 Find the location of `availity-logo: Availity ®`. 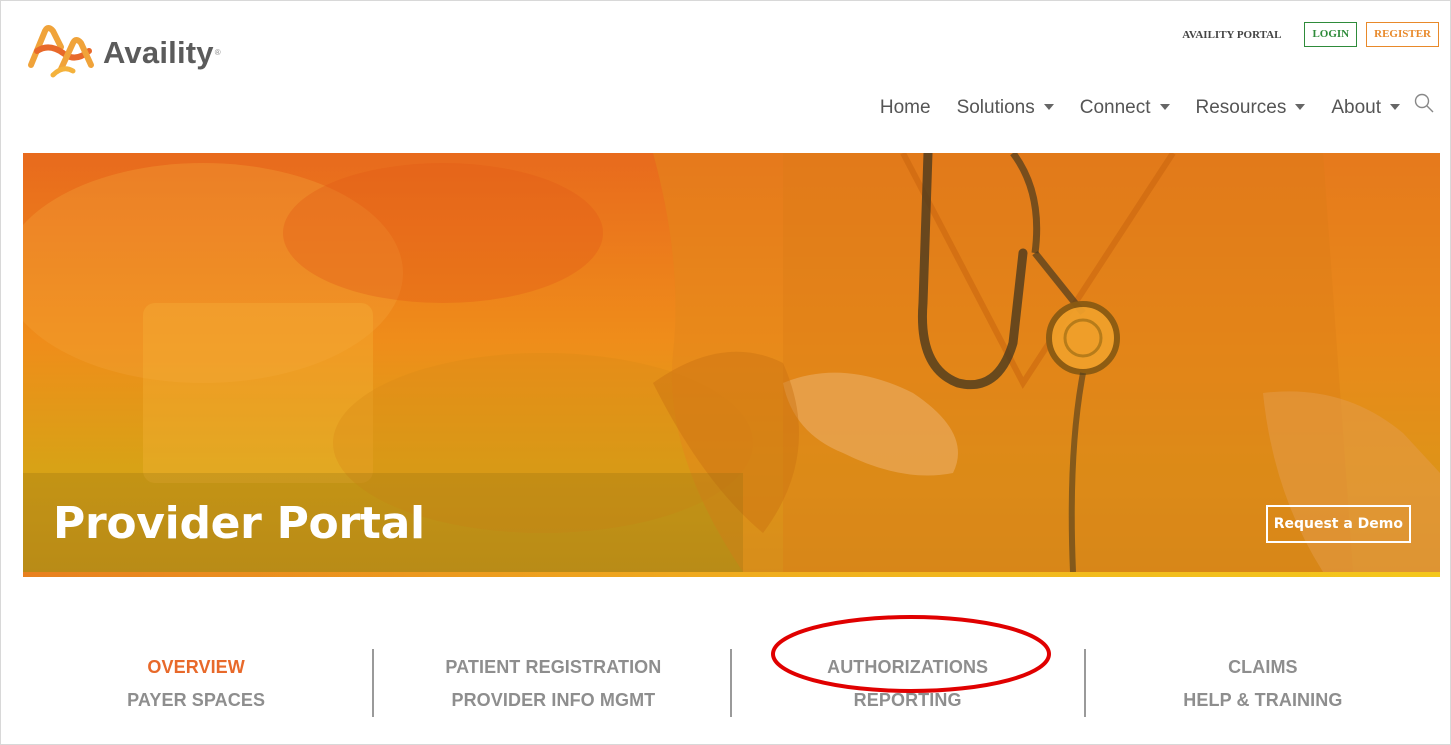

availity-logo: Availity ® is located at coordinates (122, 52).